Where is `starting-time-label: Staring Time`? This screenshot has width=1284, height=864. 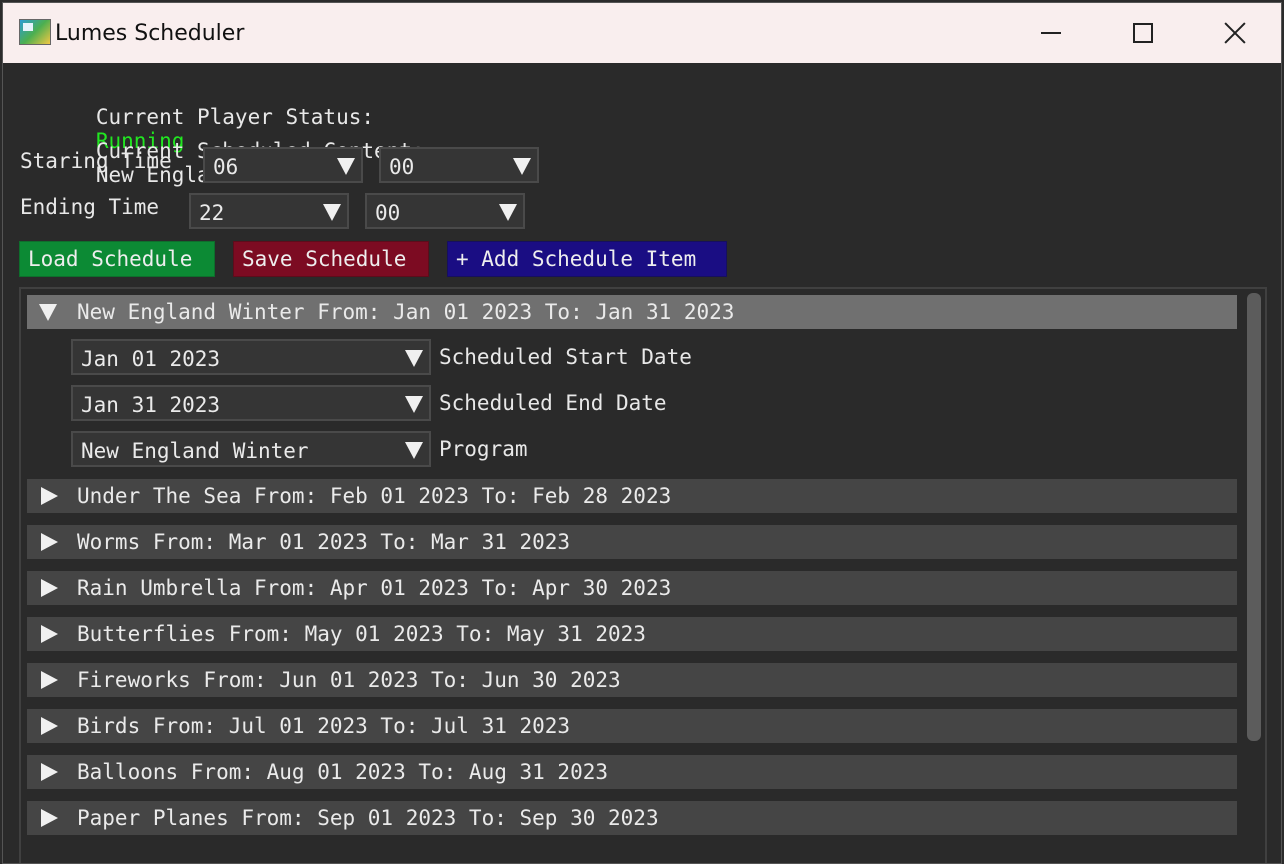
starting-time-label: Staring Time is located at coordinates (96, 161).